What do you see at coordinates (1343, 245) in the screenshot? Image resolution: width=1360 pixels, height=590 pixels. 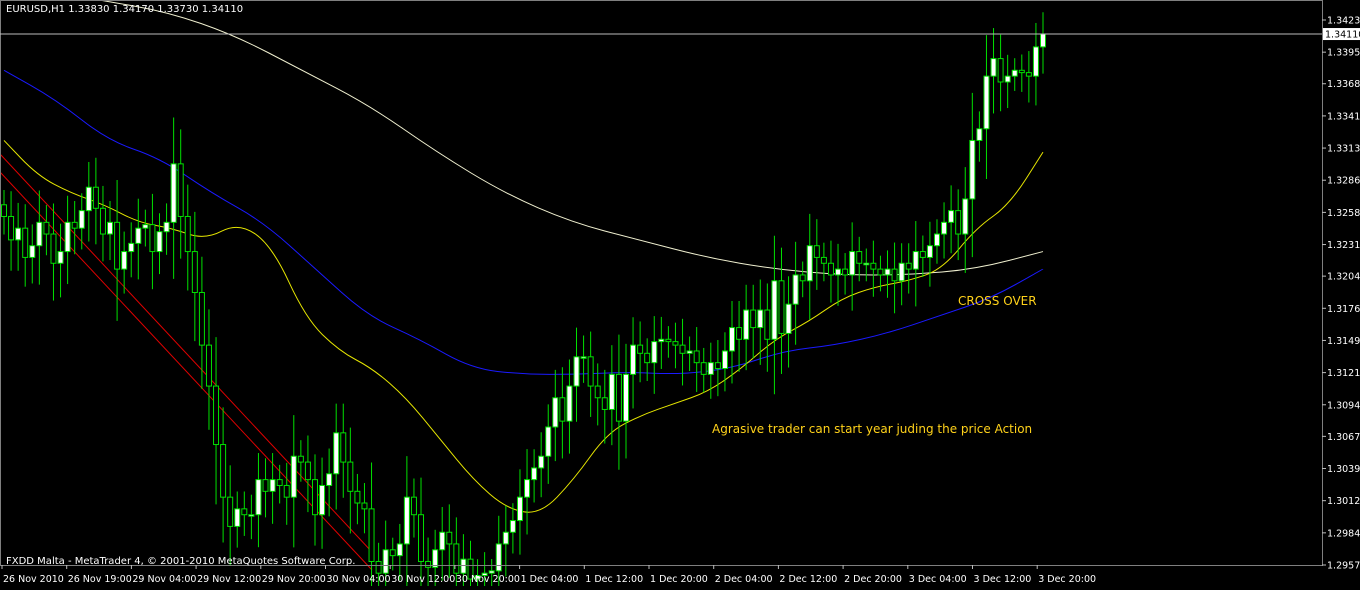 I see `y-tick-label: 1.32310` at bounding box center [1343, 245].